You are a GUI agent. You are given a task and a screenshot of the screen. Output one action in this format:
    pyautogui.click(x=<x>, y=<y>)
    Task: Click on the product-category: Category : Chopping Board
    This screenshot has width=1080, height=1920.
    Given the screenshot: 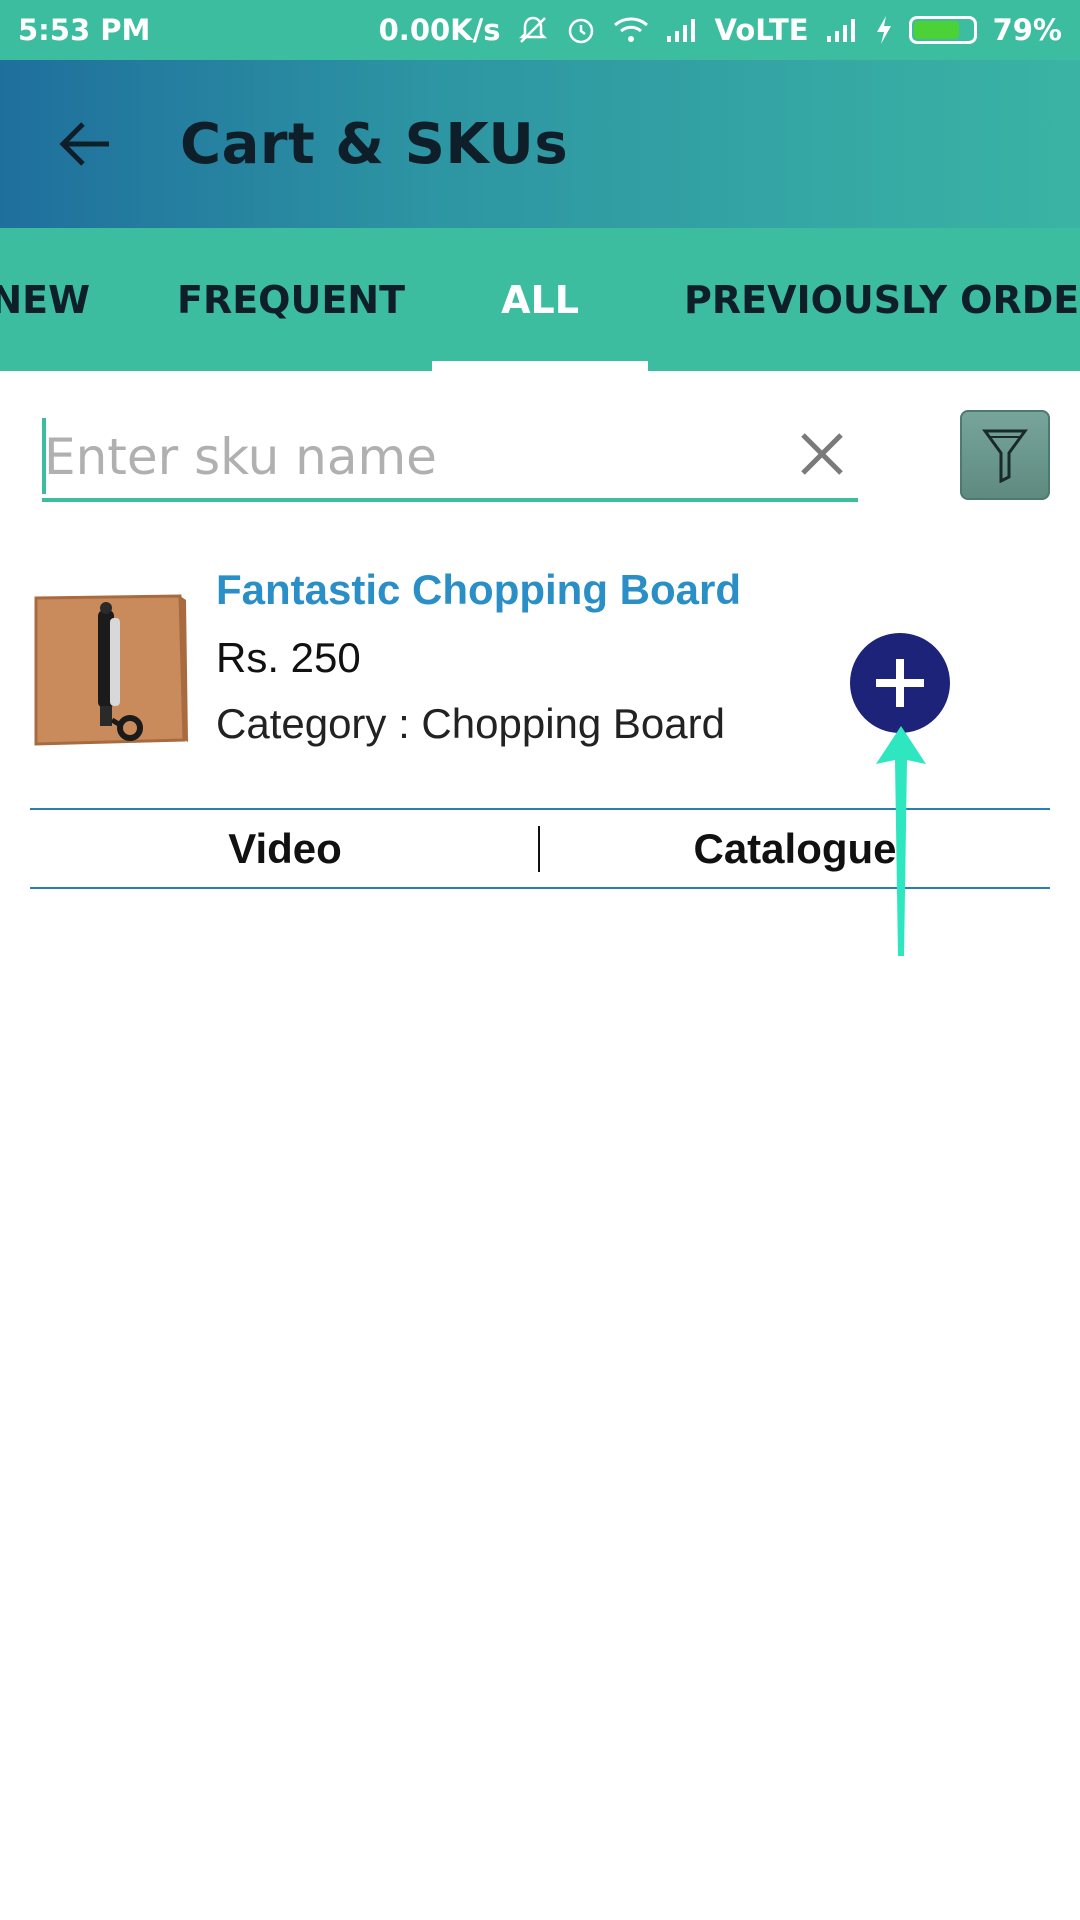 What is the action you would take?
    pyautogui.click(x=470, y=723)
    